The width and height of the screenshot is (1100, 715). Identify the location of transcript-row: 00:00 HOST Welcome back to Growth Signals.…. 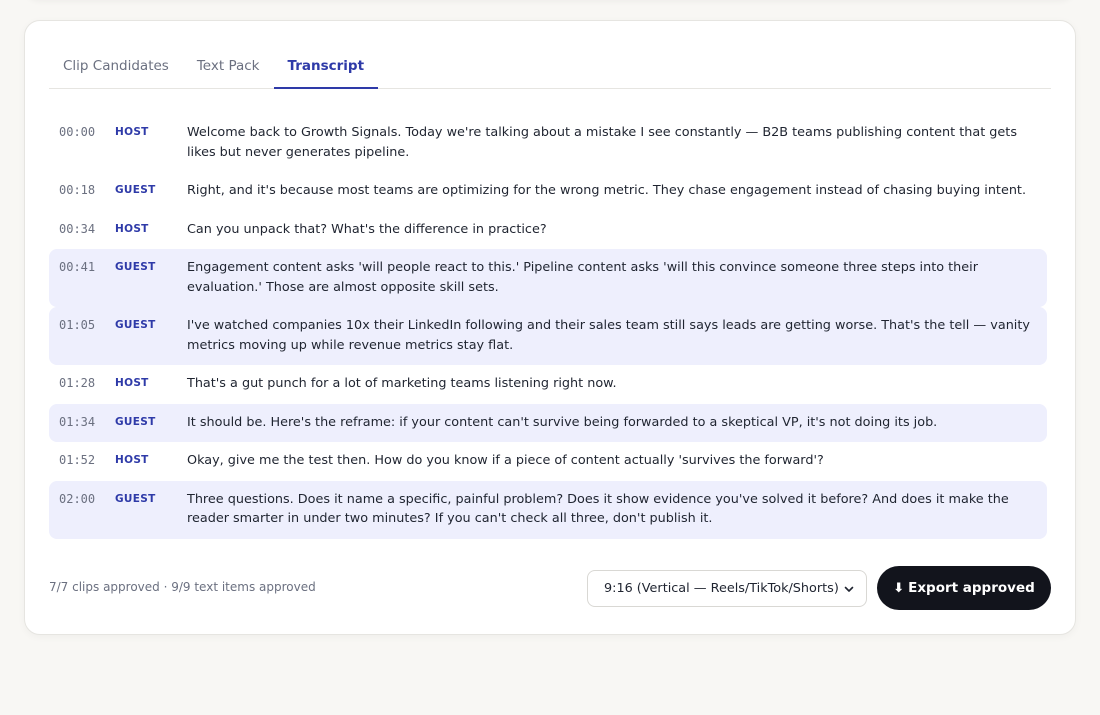
(548, 143).